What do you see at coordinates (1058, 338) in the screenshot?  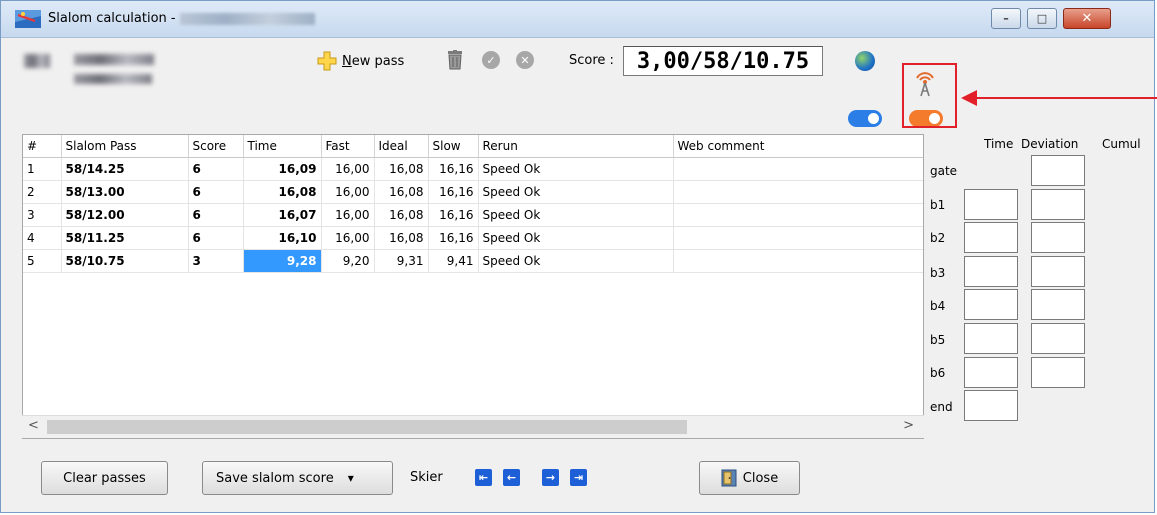 I see `deviation-field-b5` at bounding box center [1058, 338].